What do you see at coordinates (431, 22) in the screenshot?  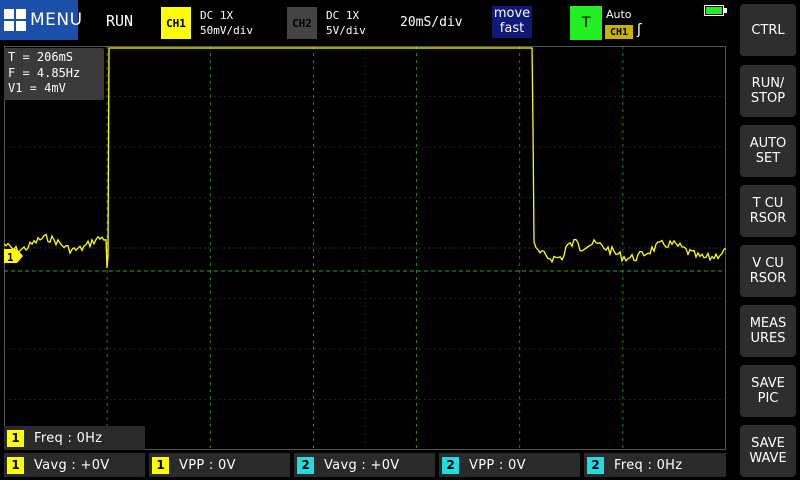 I see `timebase: 20mS/div` at bounding box center [431, 22].